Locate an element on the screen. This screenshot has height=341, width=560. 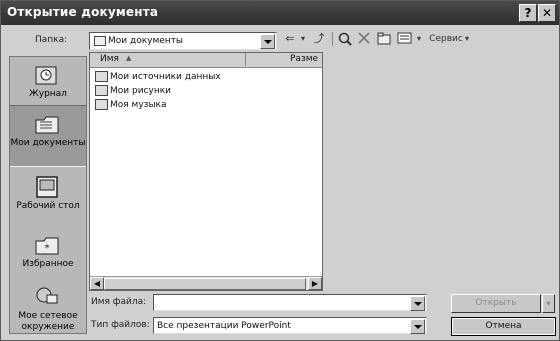
up-folder-button: ⤴ is located at coordinates (319, 39).